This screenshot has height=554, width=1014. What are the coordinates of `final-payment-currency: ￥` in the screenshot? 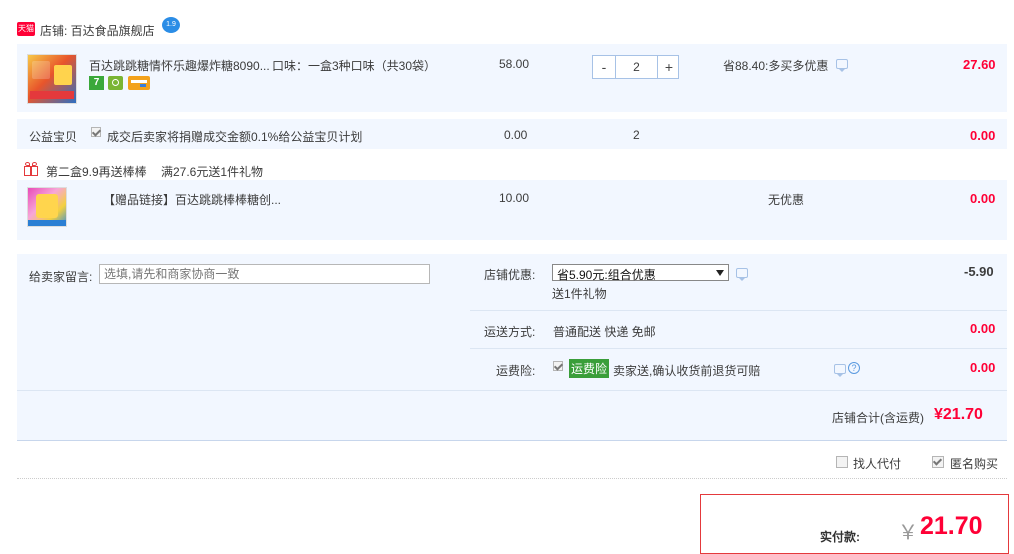 It's located at (908, 533).